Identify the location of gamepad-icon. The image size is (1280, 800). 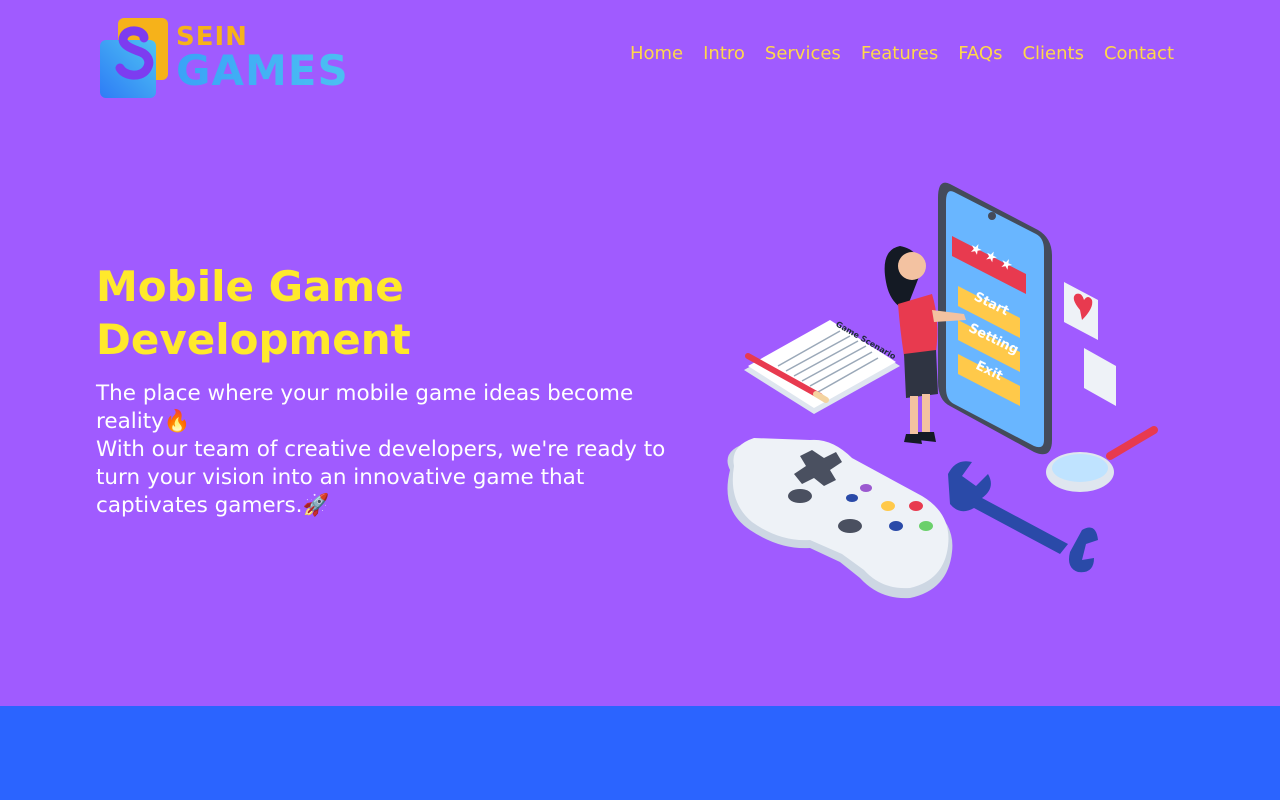
(840, 518).